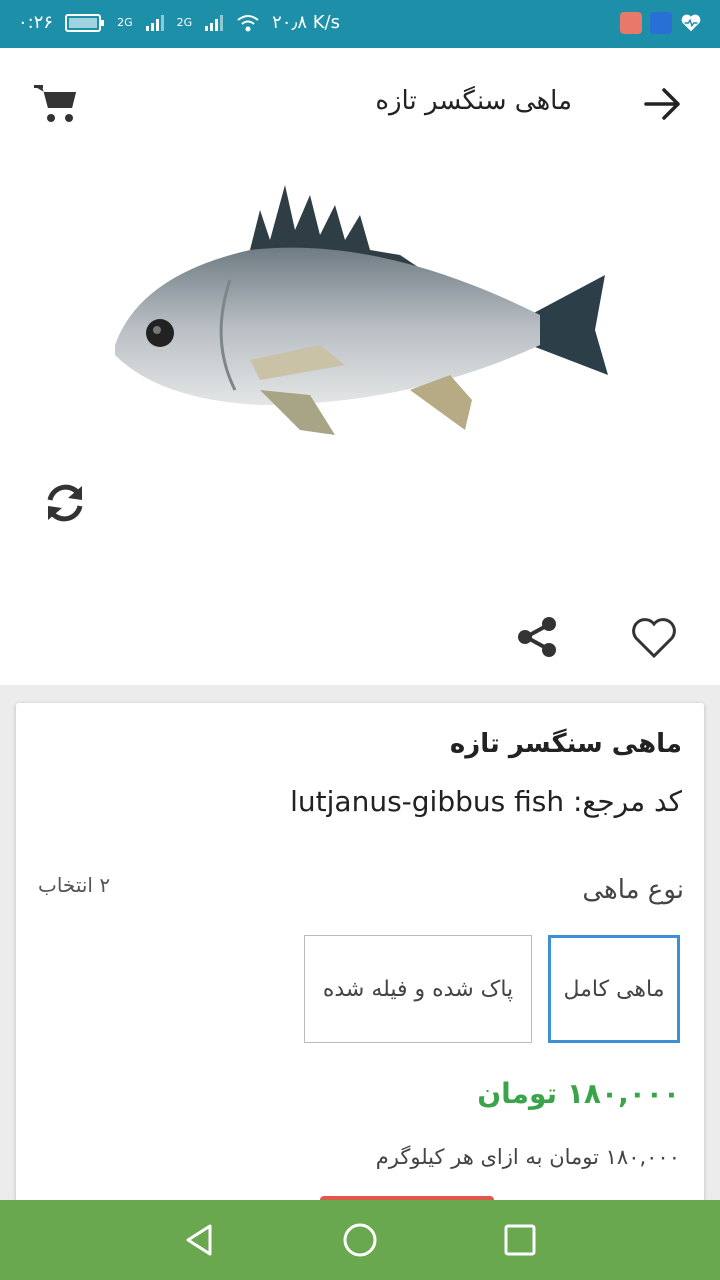 The height and width of the screenshot is (1280, 720). Describe the element at coordinates (65, 503) in the screenshot. I see `refresh-icon` at that location.